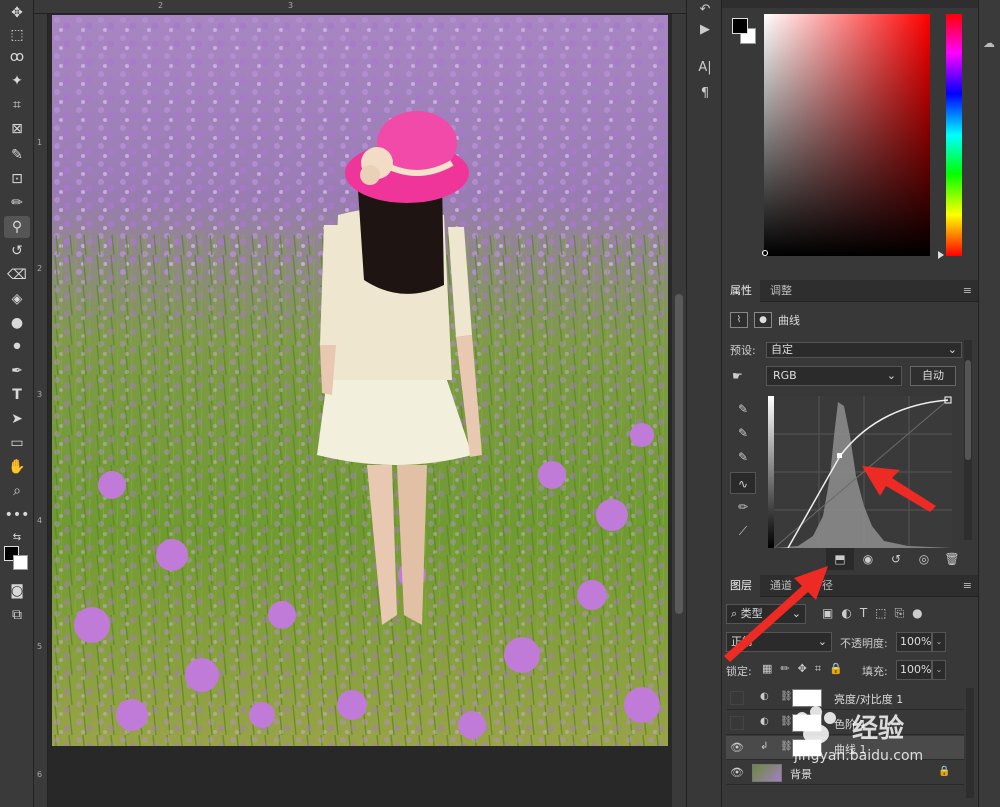 The height and width of the screenshot is (807, 1000). Describe the element at coordinates (17, 299) in the screenshot. I see `paint-bucket-tool-icon: ◈` at that location.